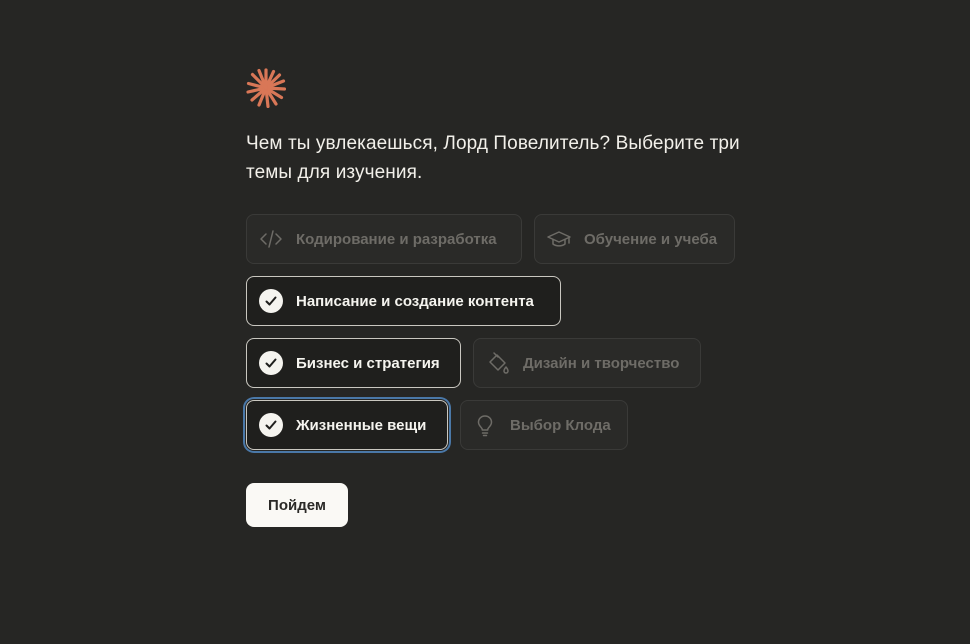 This screenshot has width=970, height=644. Describe the element at coordinates (396, 239) in the screenshot. I see `topic-label: Кодирование и разработка` at that location.